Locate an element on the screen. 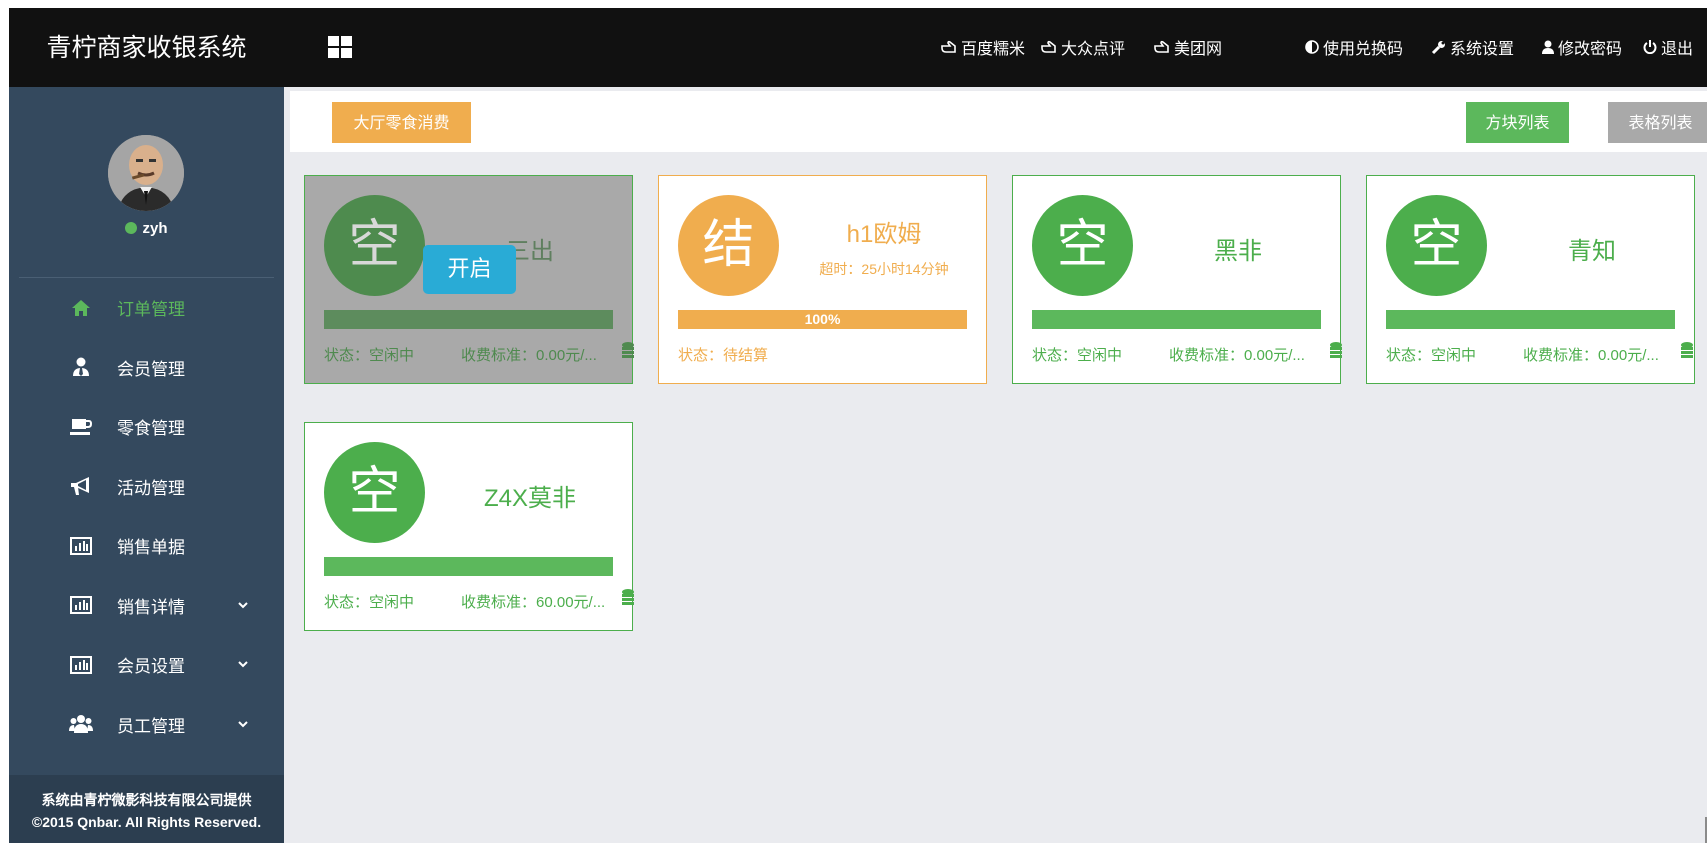 The image size is (1707, 843). sidebar-item-activities: 活动管理 is located at coordinates (146, 487).